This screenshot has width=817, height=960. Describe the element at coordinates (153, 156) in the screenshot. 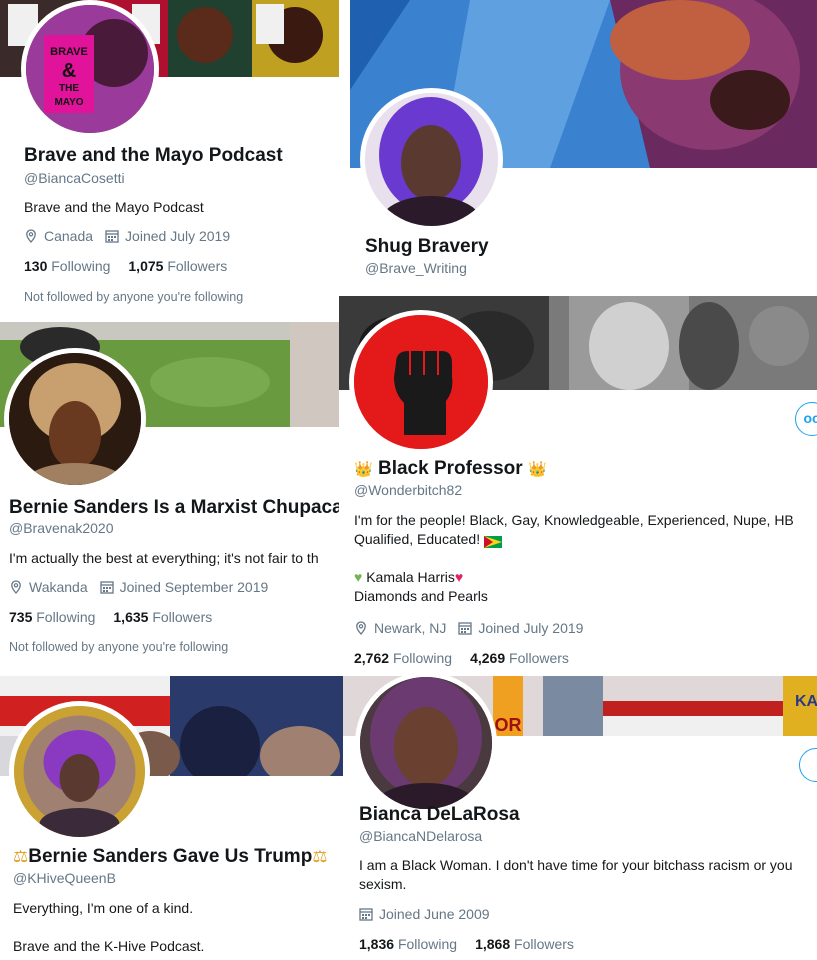

I see `display-name: Brave and the Mayo Podcast` at that location.